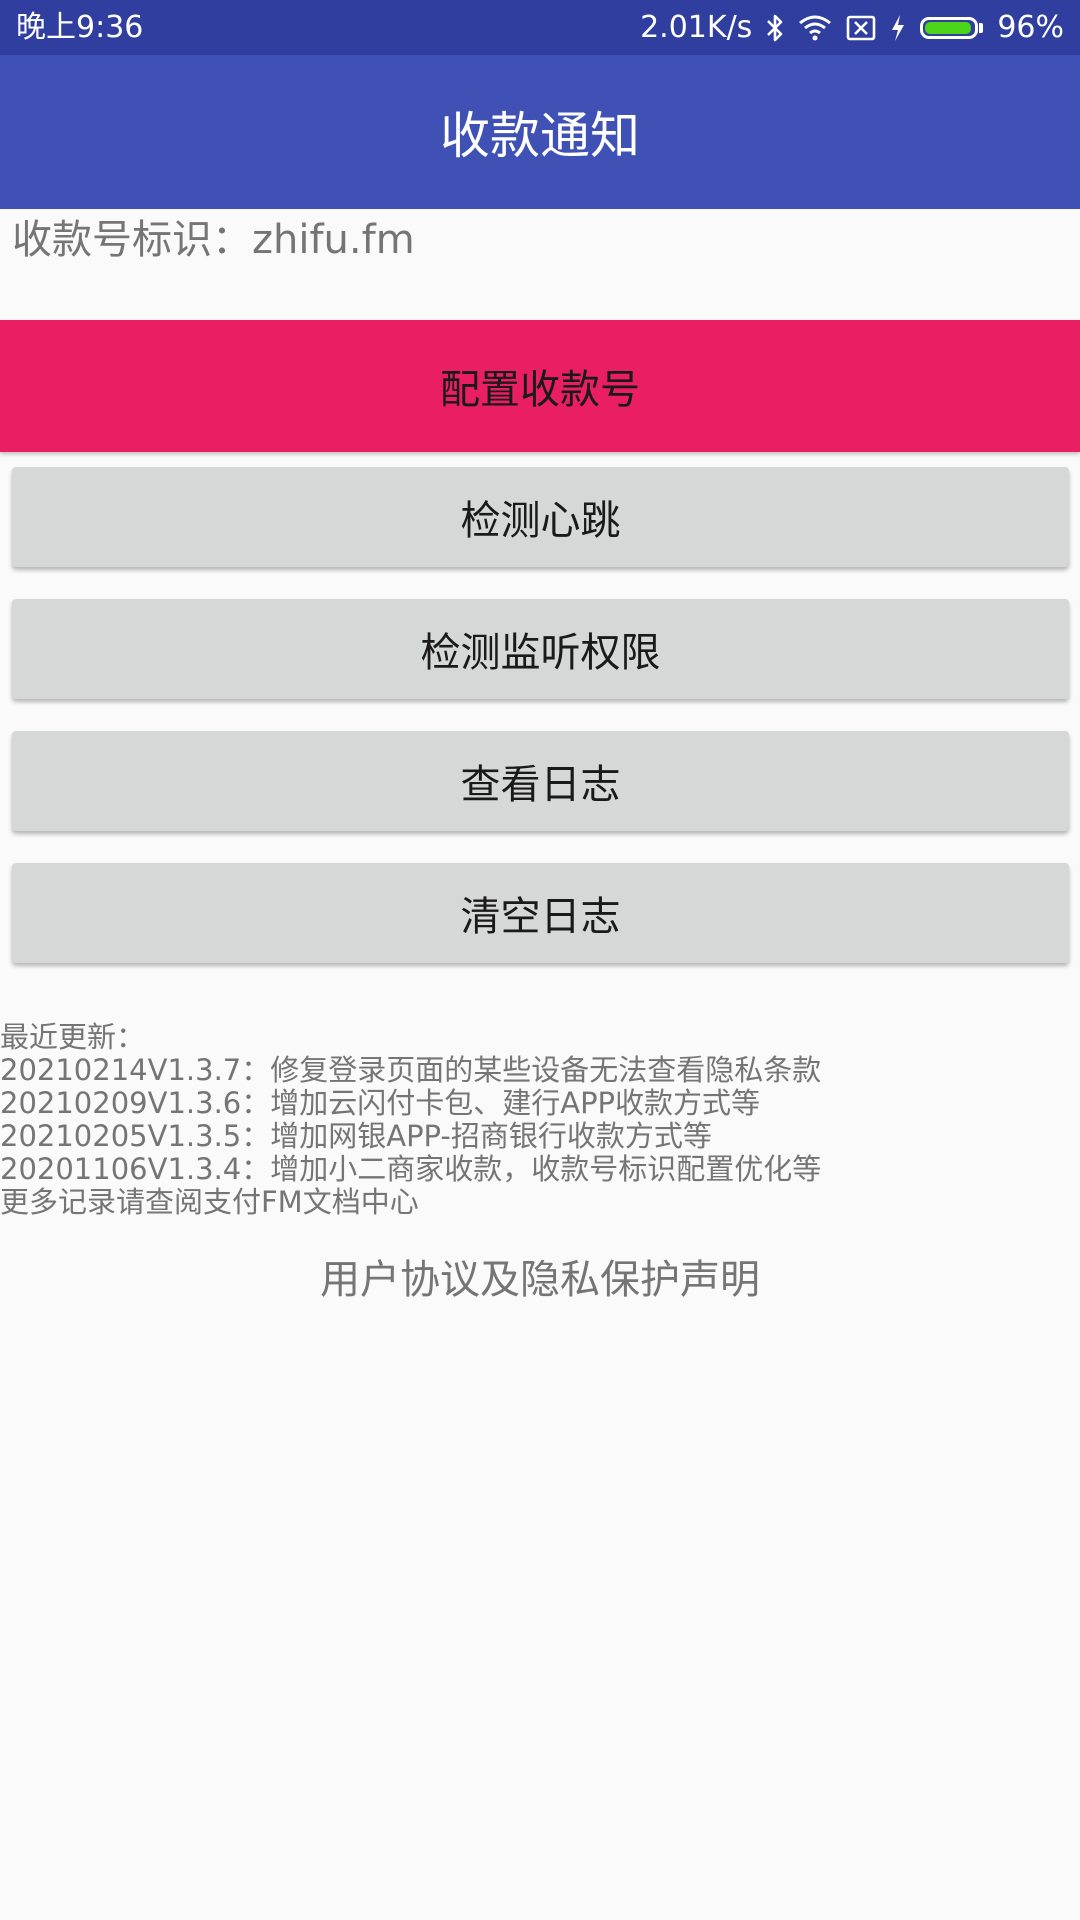 The width and height of the screenshot is (1080, 1920). Describe the element at coordinates (540, 781) in the screenshot. I see `view-log-button: 查看日志` at that location.